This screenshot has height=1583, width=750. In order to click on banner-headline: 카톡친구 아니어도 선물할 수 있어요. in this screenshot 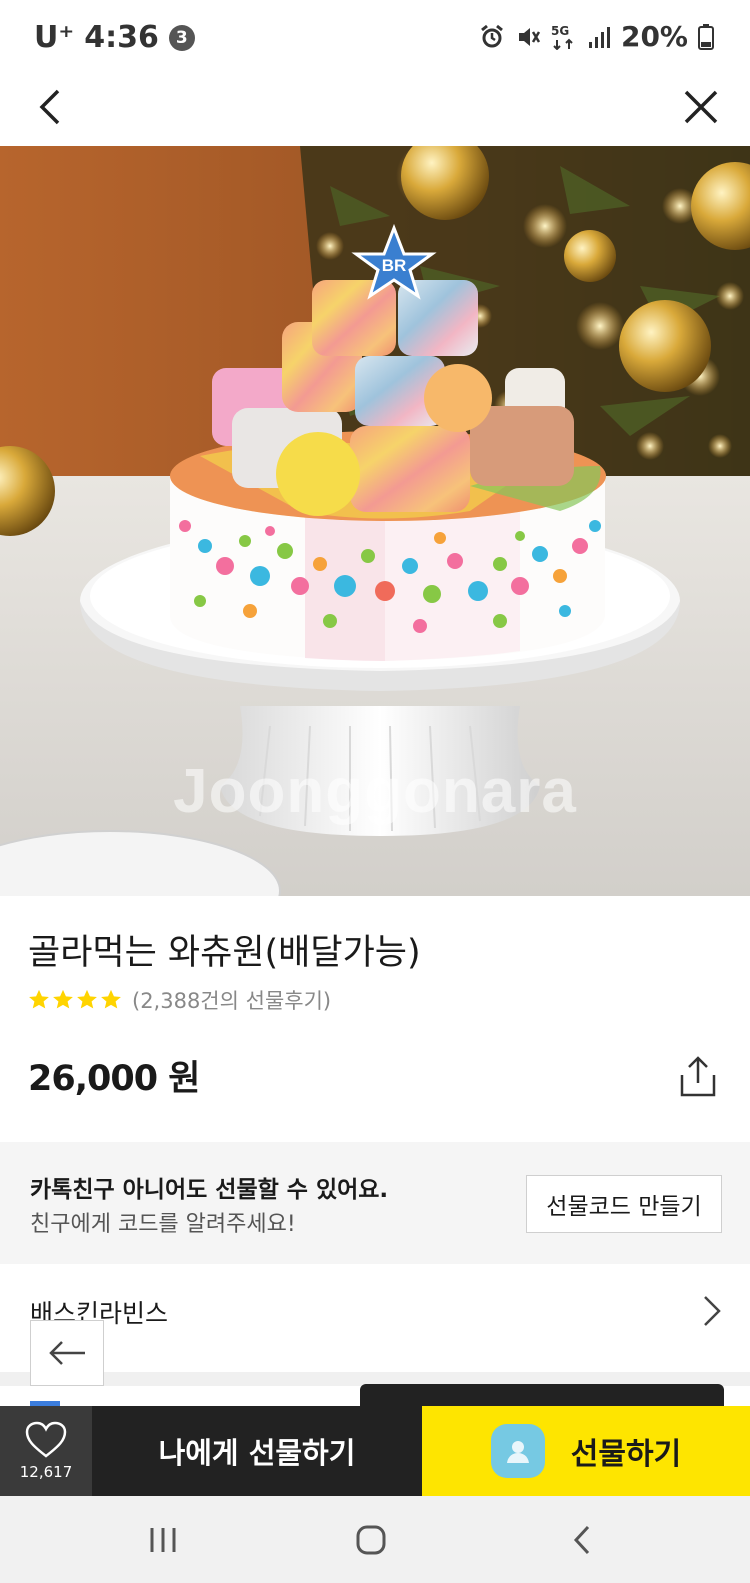, I will do `click(209, 1190)`.